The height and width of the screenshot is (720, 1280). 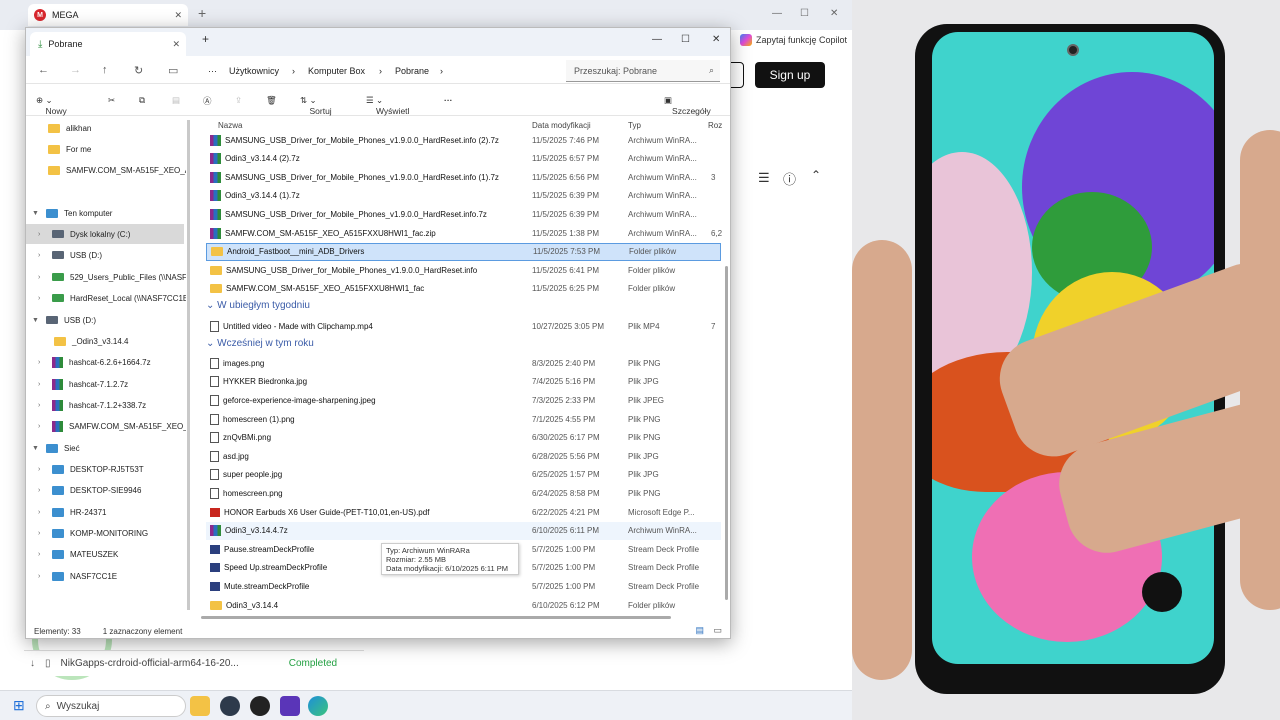 I want to click on copilot-button: Zapytaj funkcję Copilot, so click(x=793, y=40).